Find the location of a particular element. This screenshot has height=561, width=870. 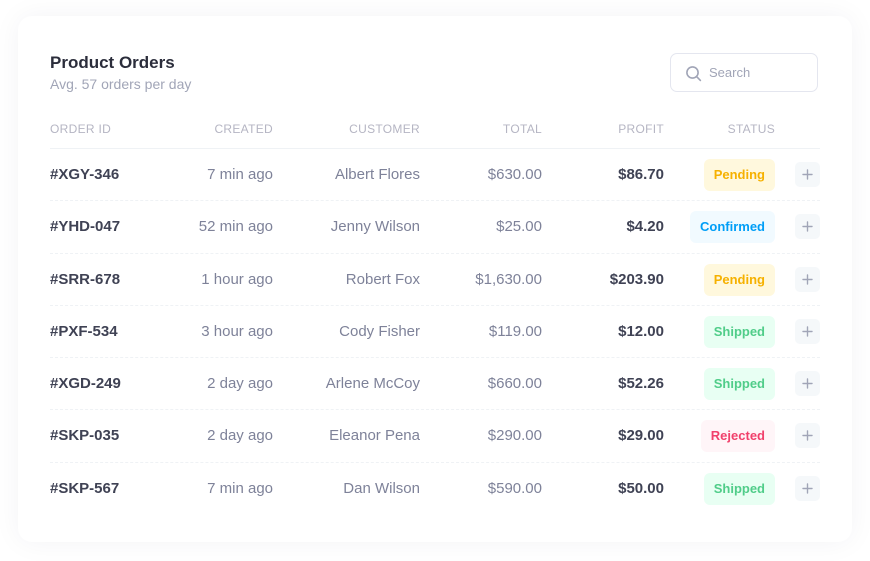

order-total: $660.00 is located at coordinates (514, 384).